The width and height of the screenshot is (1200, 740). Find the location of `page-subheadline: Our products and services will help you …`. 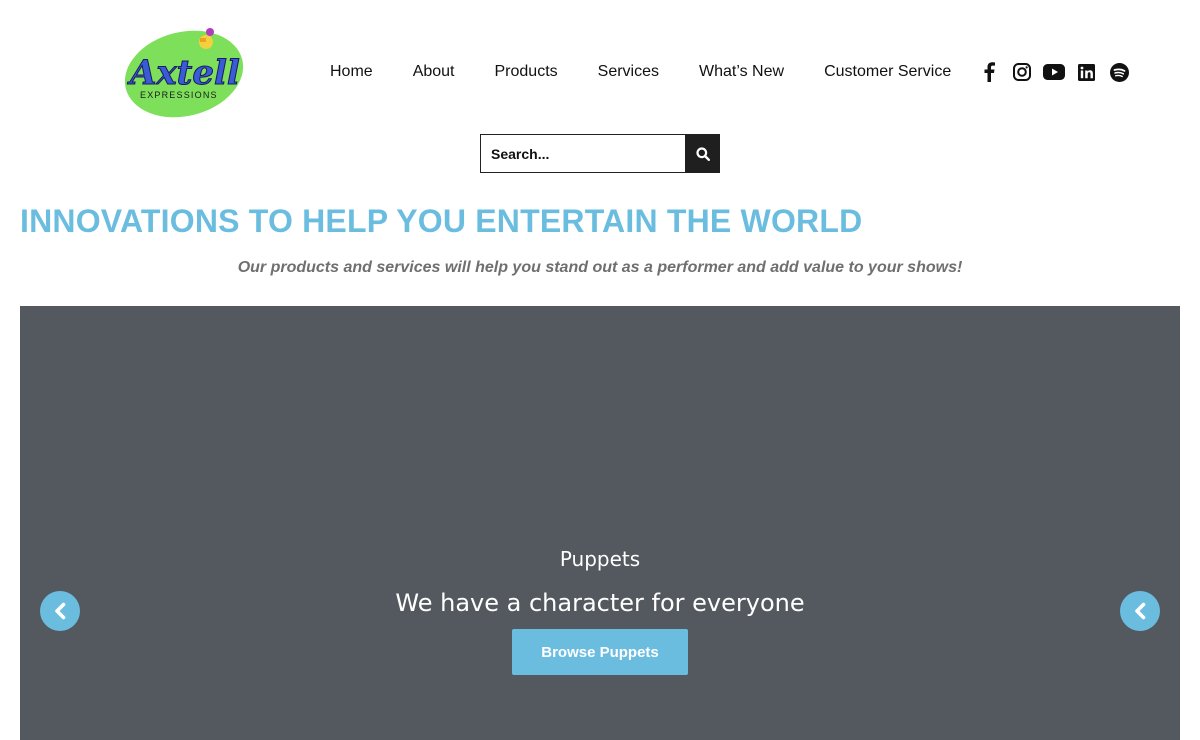

page-subheadline: Our products and services will help you … is located at coordinates (600, 267).